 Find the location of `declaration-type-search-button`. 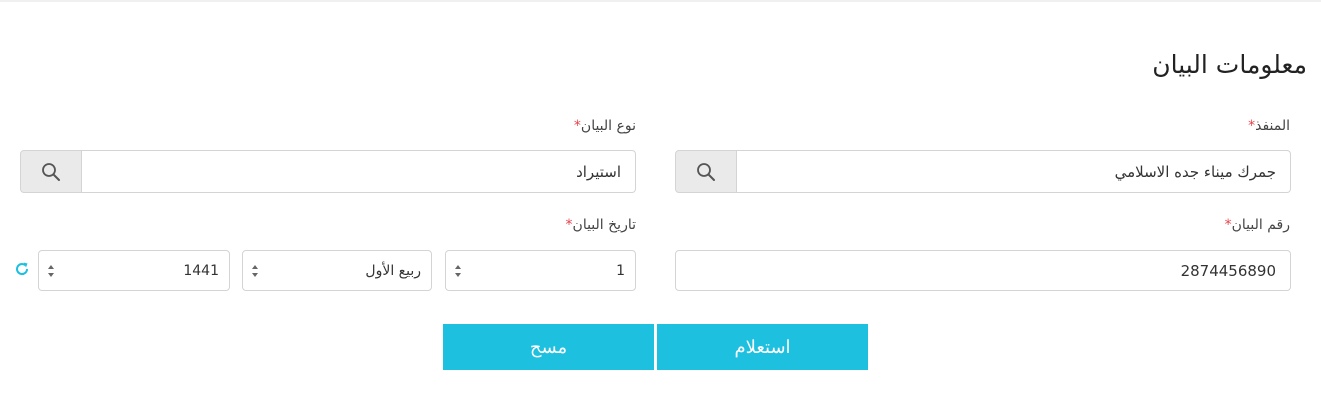

declaration-type-search-button is located at coordinates (51, 171).